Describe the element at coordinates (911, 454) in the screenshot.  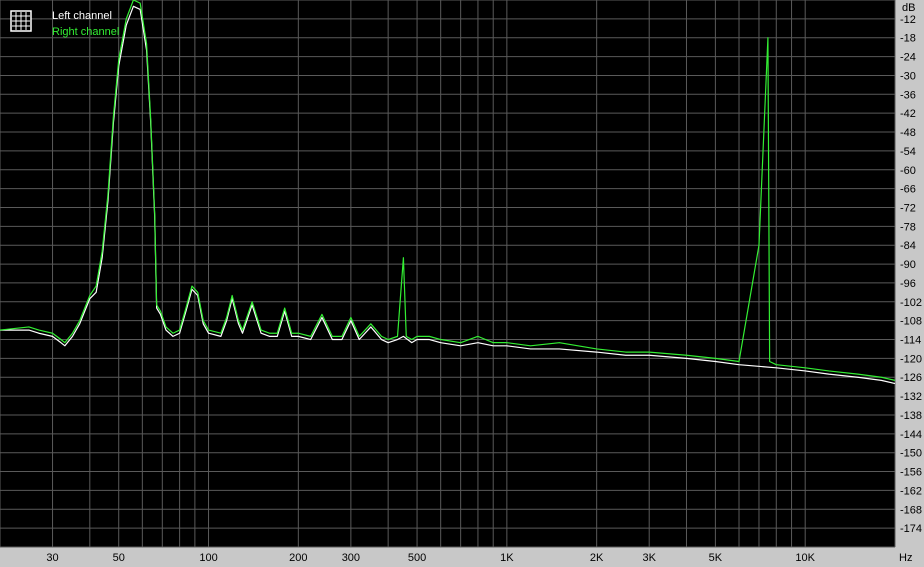
I see `y-tick-label: -150` at that location.